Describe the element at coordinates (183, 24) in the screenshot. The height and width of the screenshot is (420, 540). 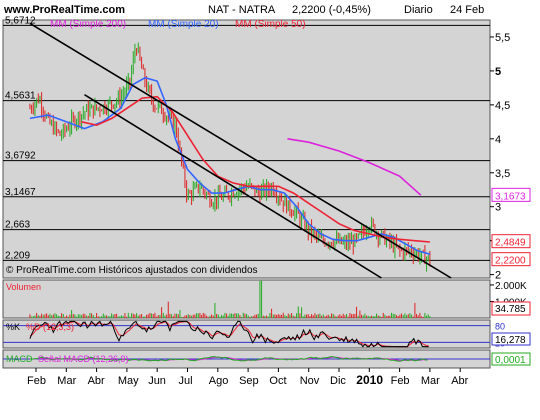
I see `ma20-legend: MM (Simple 20)` at that location.